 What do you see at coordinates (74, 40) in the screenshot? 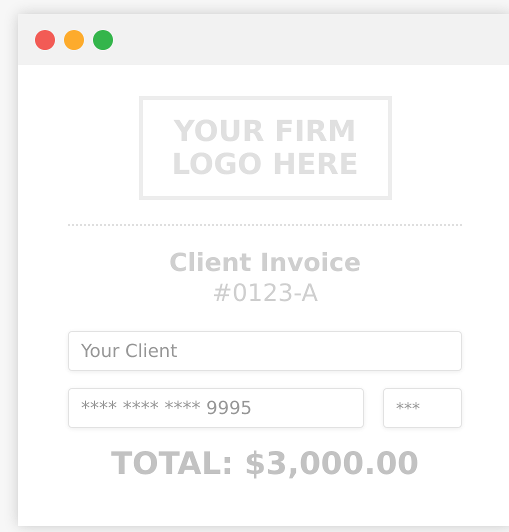
I see `minimize-button` at bounding box center [74, 40].